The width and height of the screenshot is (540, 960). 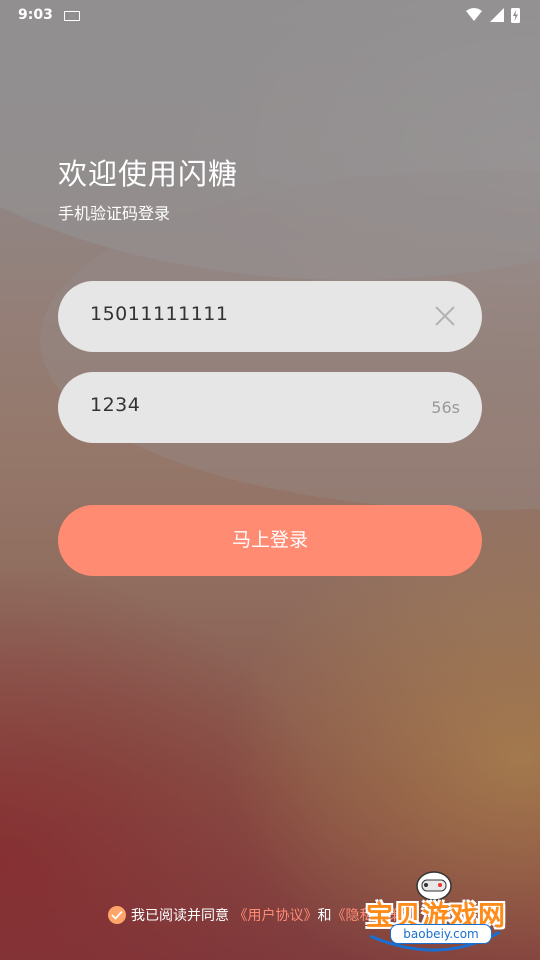 I want to click on agreement-conjunction: 和, so click(x=324, y=916).